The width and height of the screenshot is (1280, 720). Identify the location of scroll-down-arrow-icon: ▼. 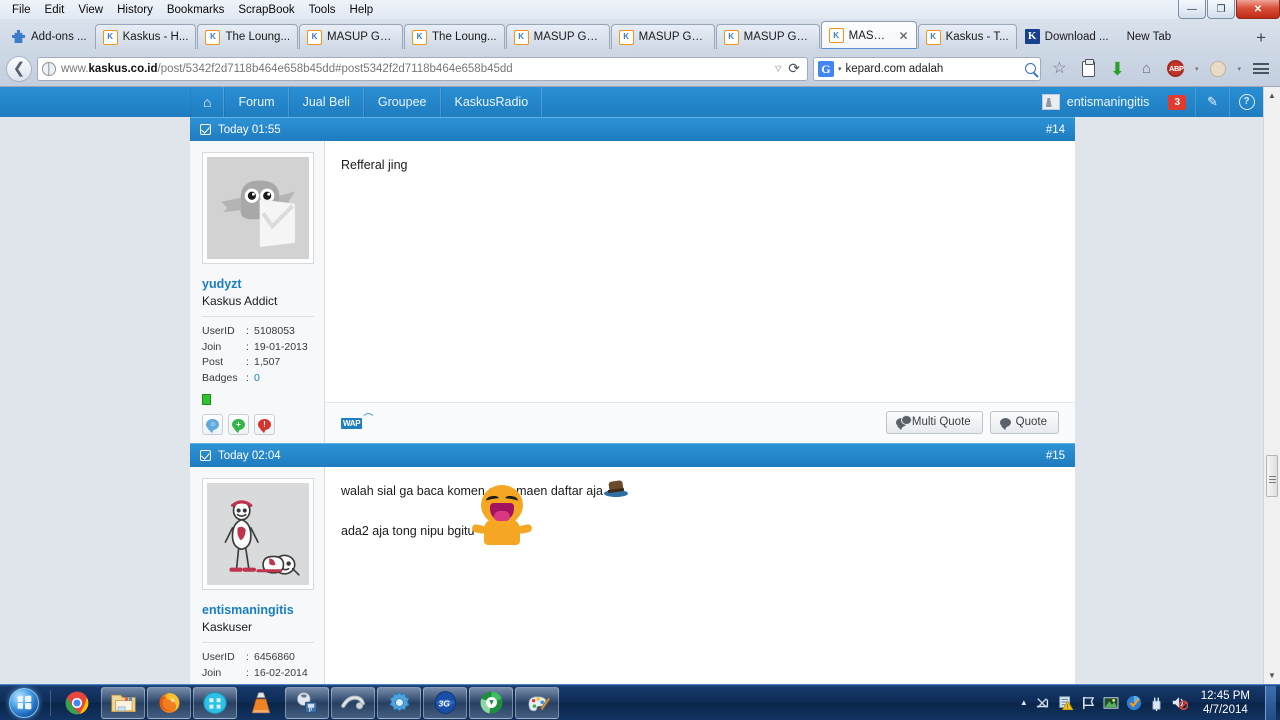
(1272, 675).